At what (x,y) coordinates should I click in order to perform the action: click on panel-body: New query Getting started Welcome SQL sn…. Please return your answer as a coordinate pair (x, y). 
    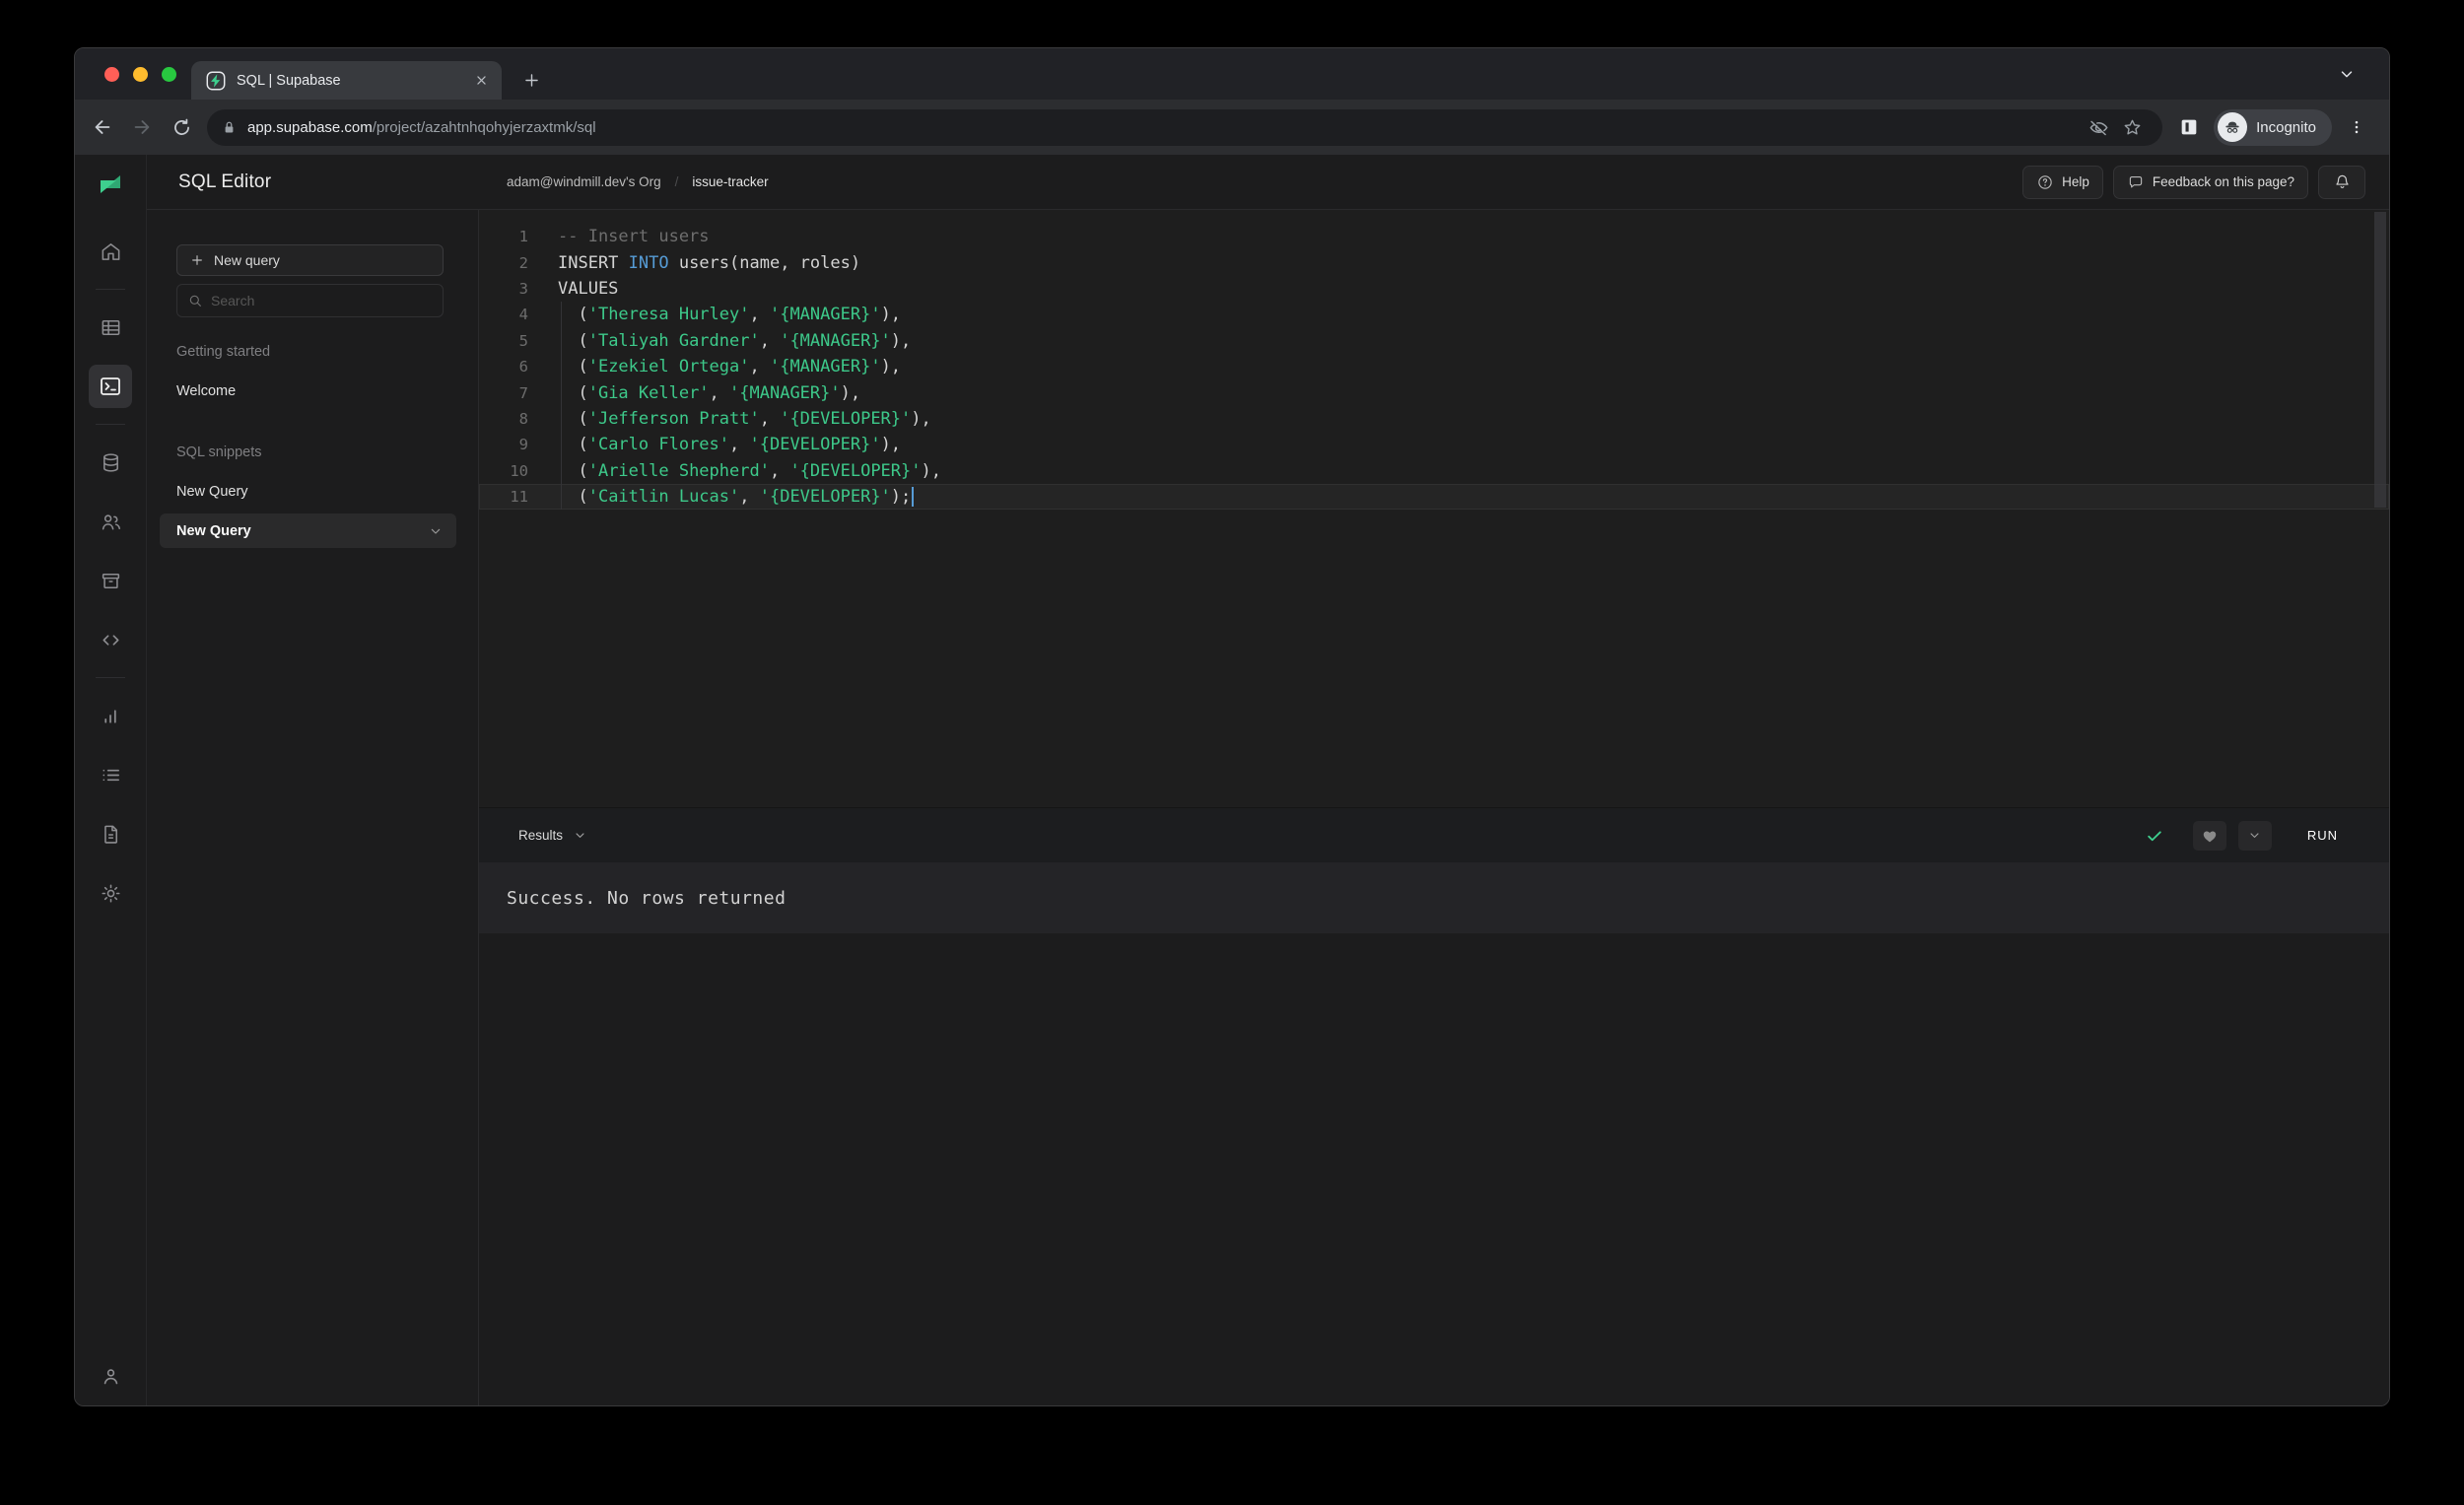
    Looking at the image, I should click on (313, 807).